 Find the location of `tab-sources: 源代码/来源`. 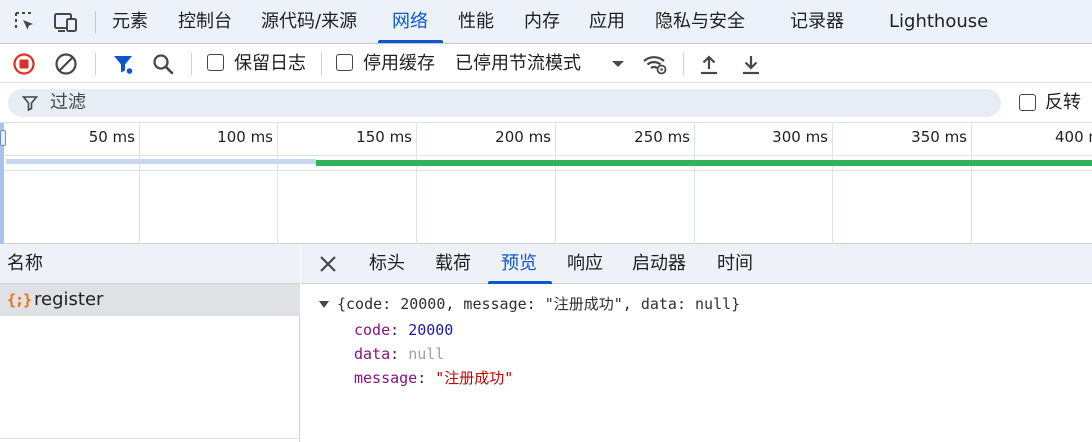

tab-sources: 源代码/来源 is located at coordinates (309, 22).